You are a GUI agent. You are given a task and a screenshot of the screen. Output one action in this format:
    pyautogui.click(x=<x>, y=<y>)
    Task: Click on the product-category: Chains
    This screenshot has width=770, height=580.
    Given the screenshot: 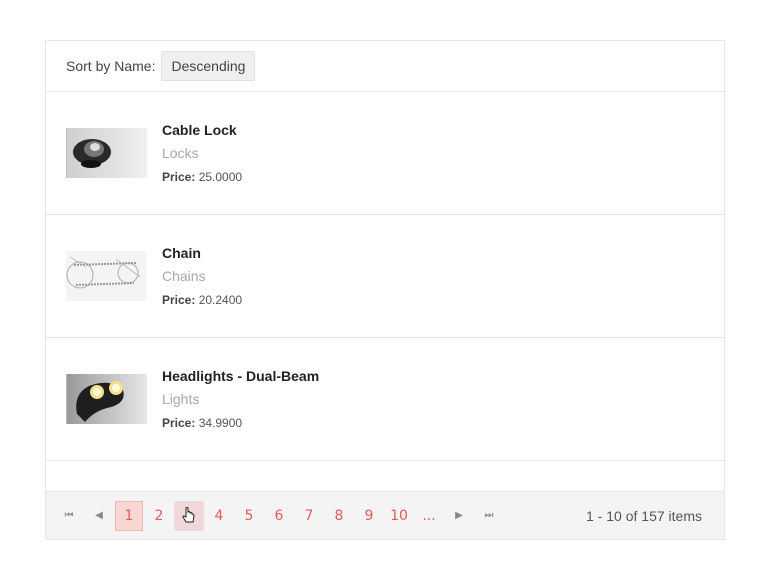 What is the action you would take?
    pyautogui.click(x=184, y=276)
    